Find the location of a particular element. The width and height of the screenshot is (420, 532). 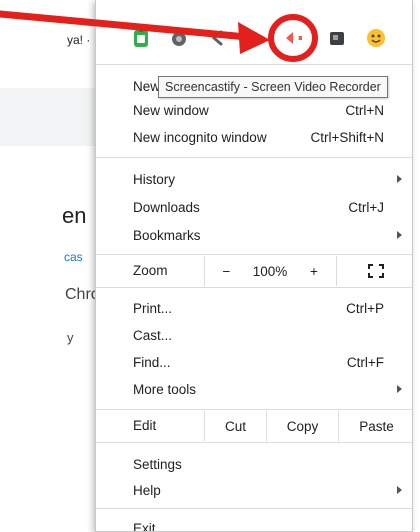

menu-item-find: Find... Ctrl+F is located at coordinates (254, 362).